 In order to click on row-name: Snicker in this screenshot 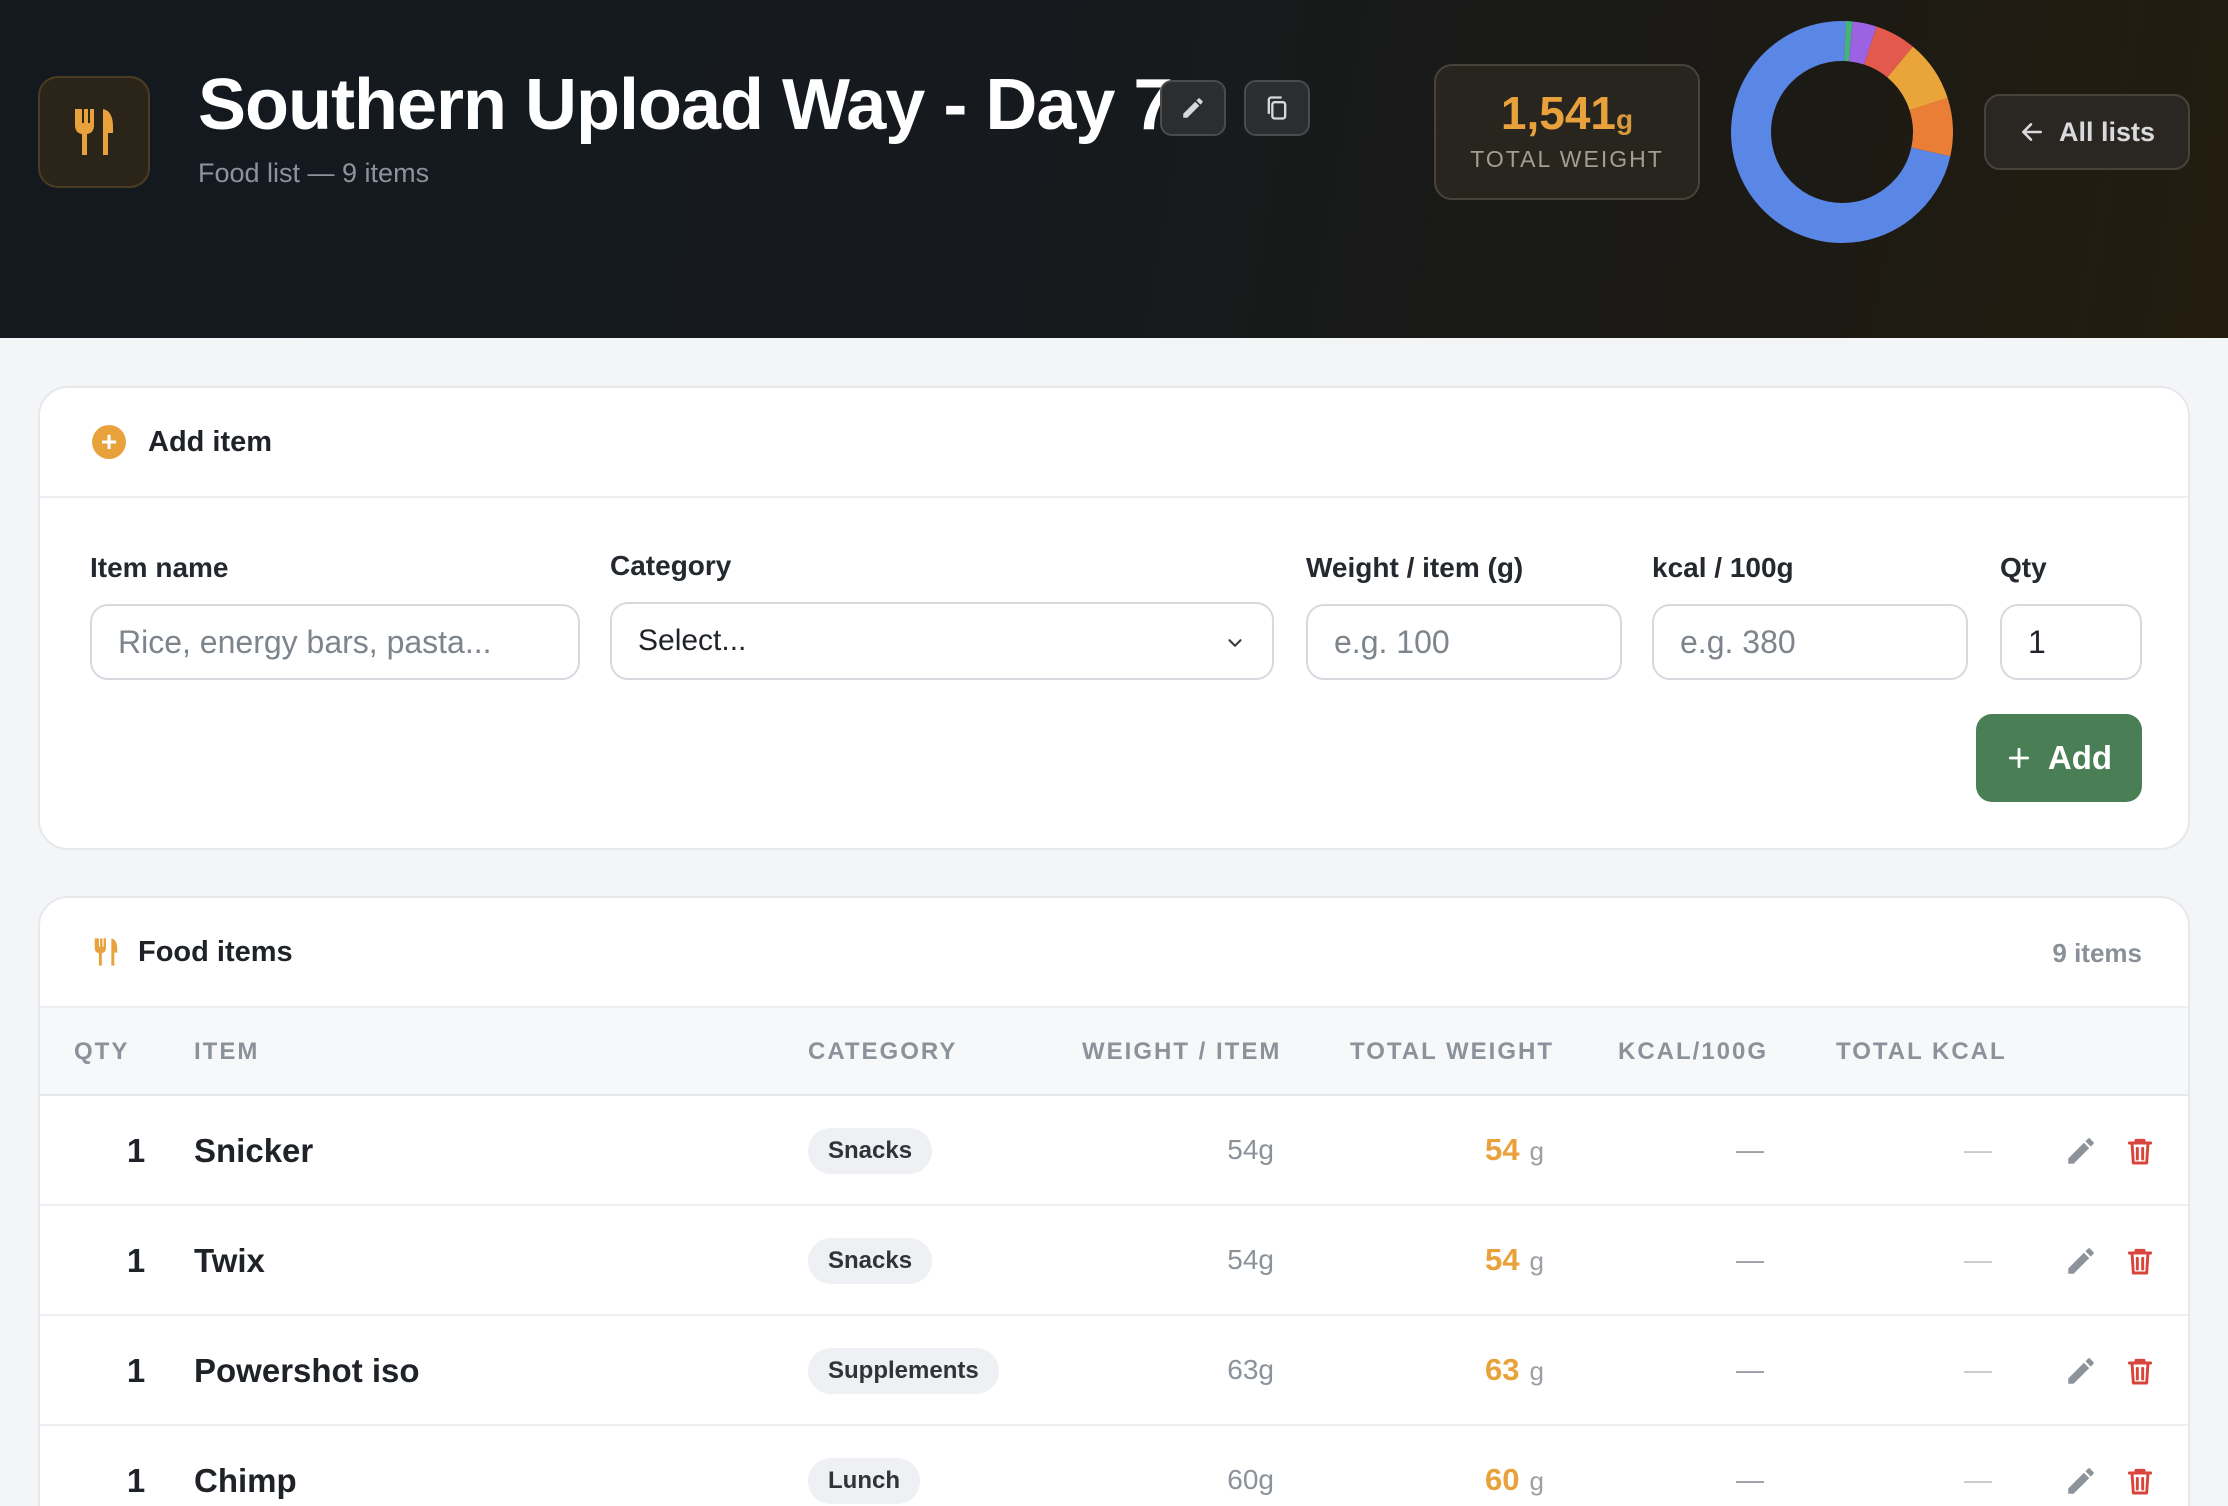, I will do `click(254, 1150)`.